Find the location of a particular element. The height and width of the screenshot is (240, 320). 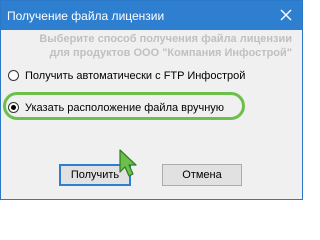

instruction-line-1: Выберите способ получения файла лицензии is located at coordinates (165, 39).